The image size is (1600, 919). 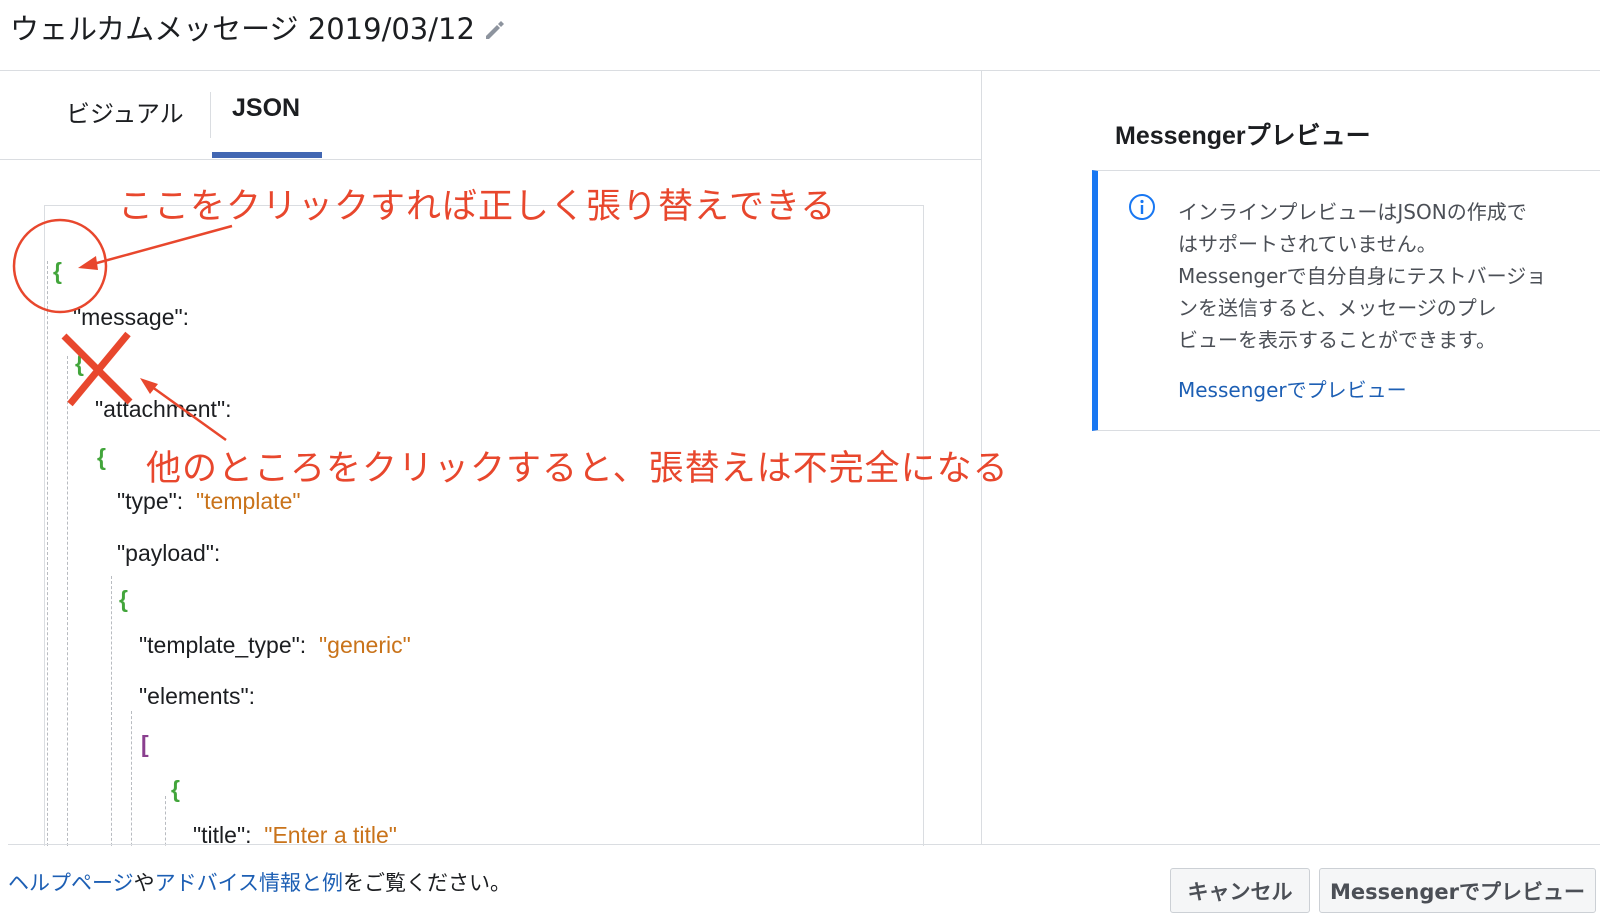 I want to click on json-line-type: "type": "template", so click(x=209, y=501).